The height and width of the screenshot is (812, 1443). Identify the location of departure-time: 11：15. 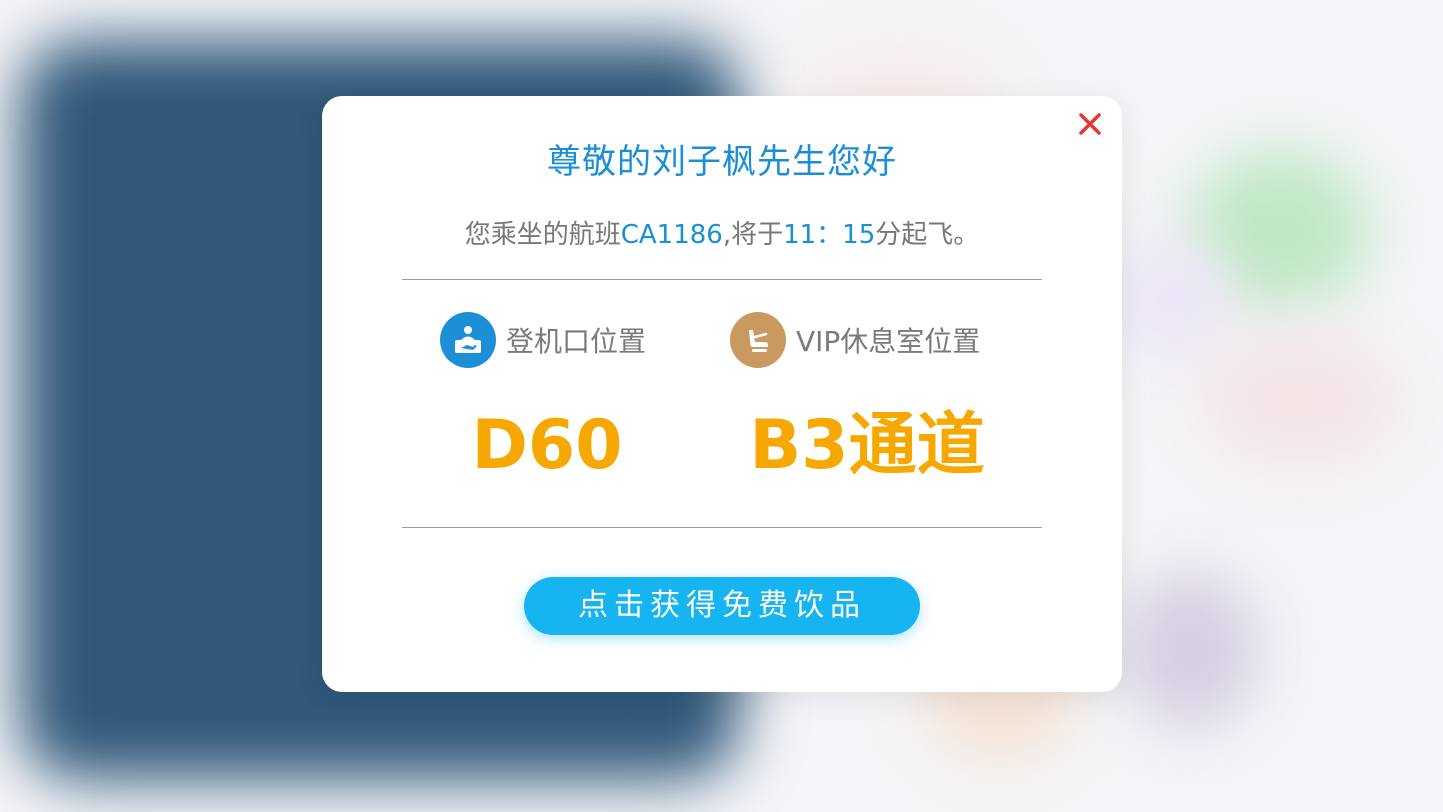
(829, 235).